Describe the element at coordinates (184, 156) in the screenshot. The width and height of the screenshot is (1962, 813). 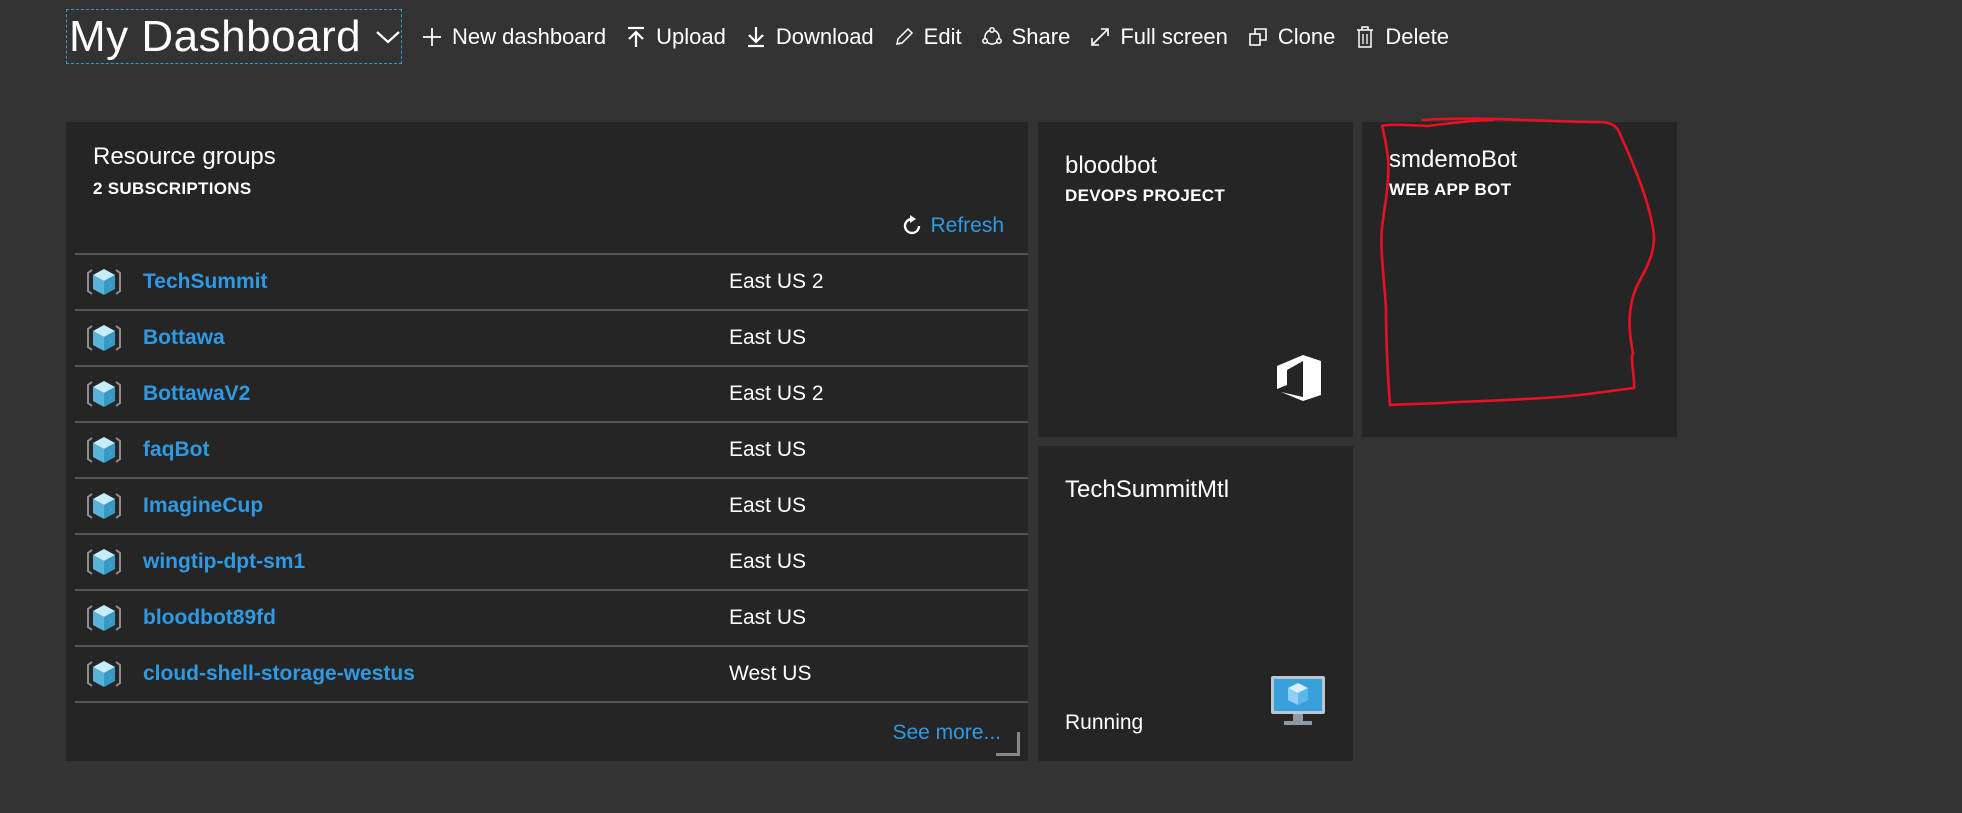
I see `resource-groups-title: Resource groups` at that location.